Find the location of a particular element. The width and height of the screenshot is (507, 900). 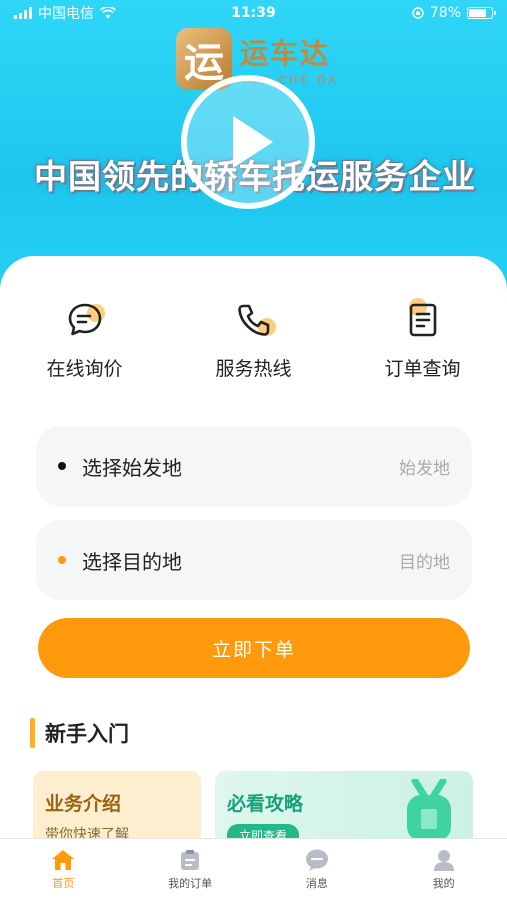

guide-badge-icon is located at coordinates (429, 810).